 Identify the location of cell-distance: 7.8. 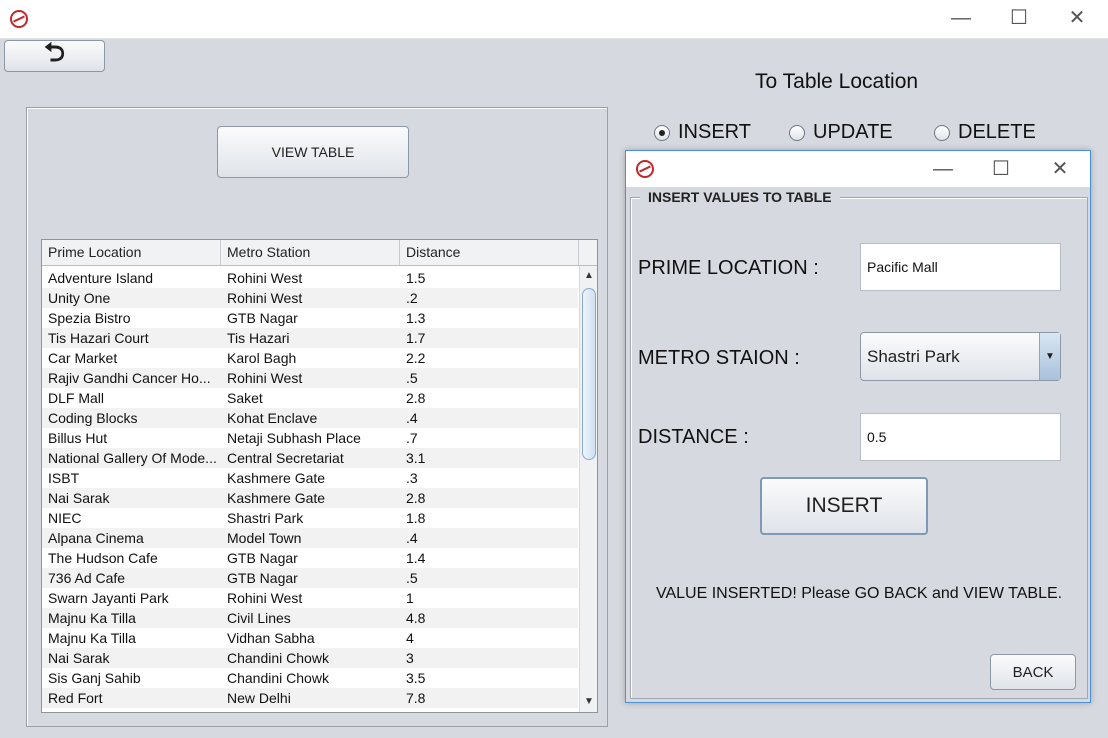
(416, 698).